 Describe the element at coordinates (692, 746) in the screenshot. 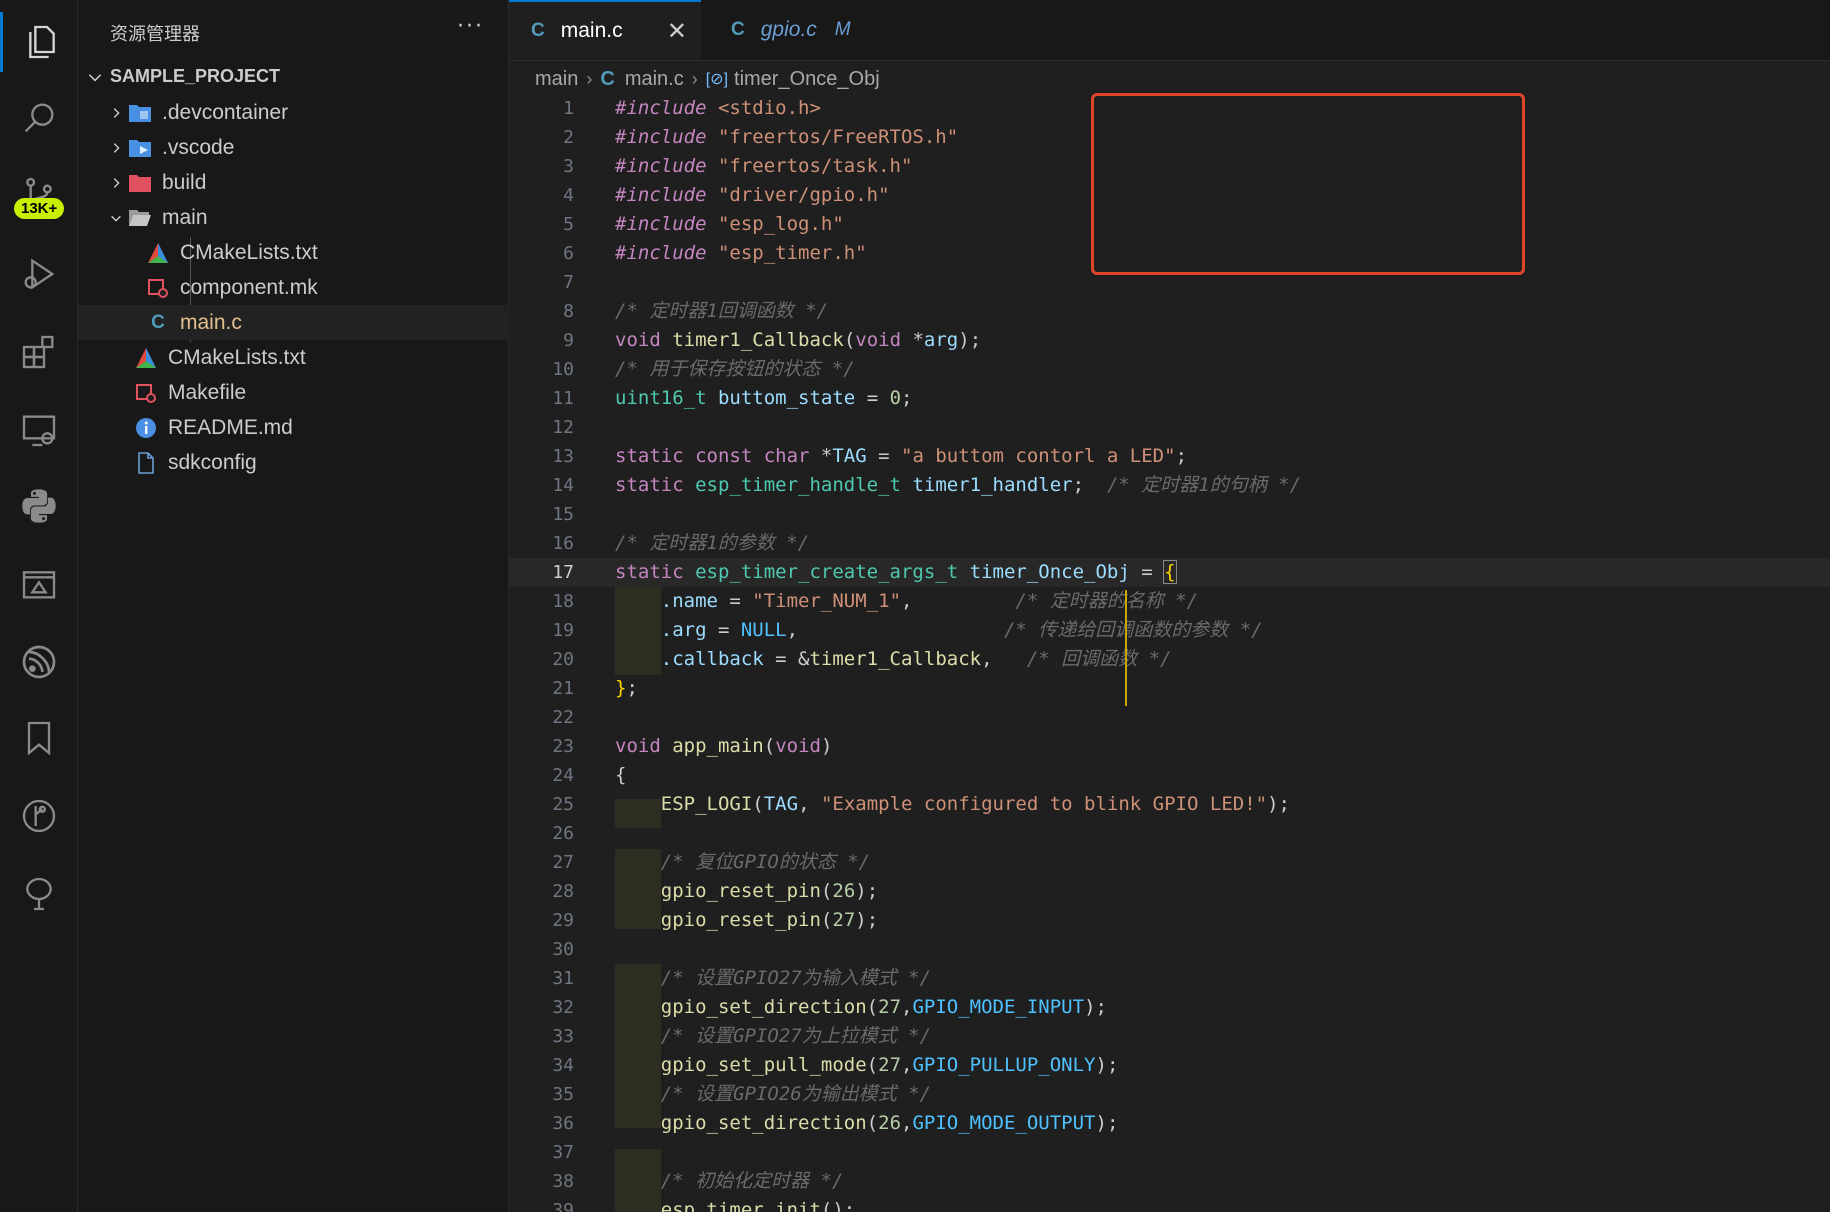

I see `code-line: 23 void app_main(void)` at that location.